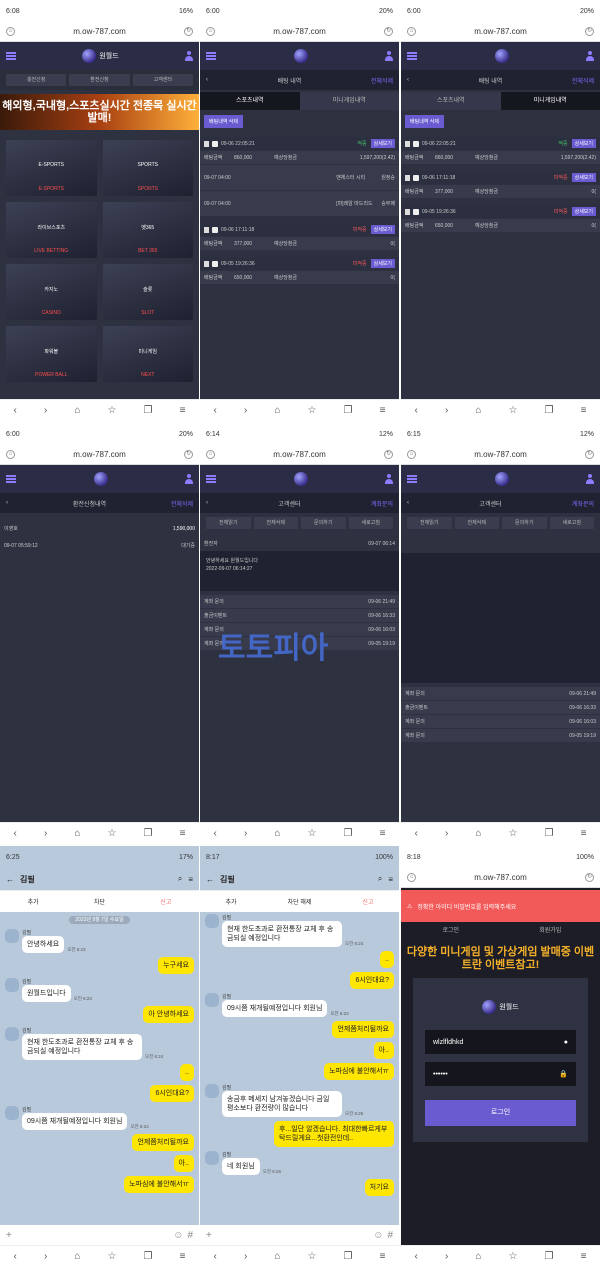 Image resolution: width=600 pixels, height=1267 pixels. What do you see at coordinates (250, 101) in the screenshot?
I see `tab-sports: 스포츠내역` at bounding box center [250, 101].